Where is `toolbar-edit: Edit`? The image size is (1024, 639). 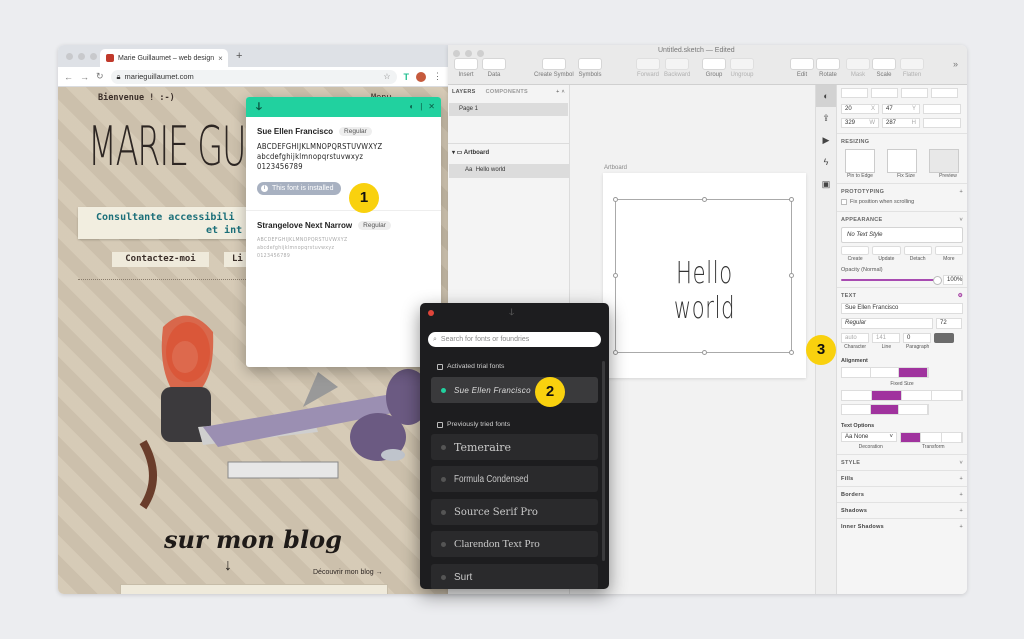 toolbar-edit: Edit is located at coordinates (802, 68).